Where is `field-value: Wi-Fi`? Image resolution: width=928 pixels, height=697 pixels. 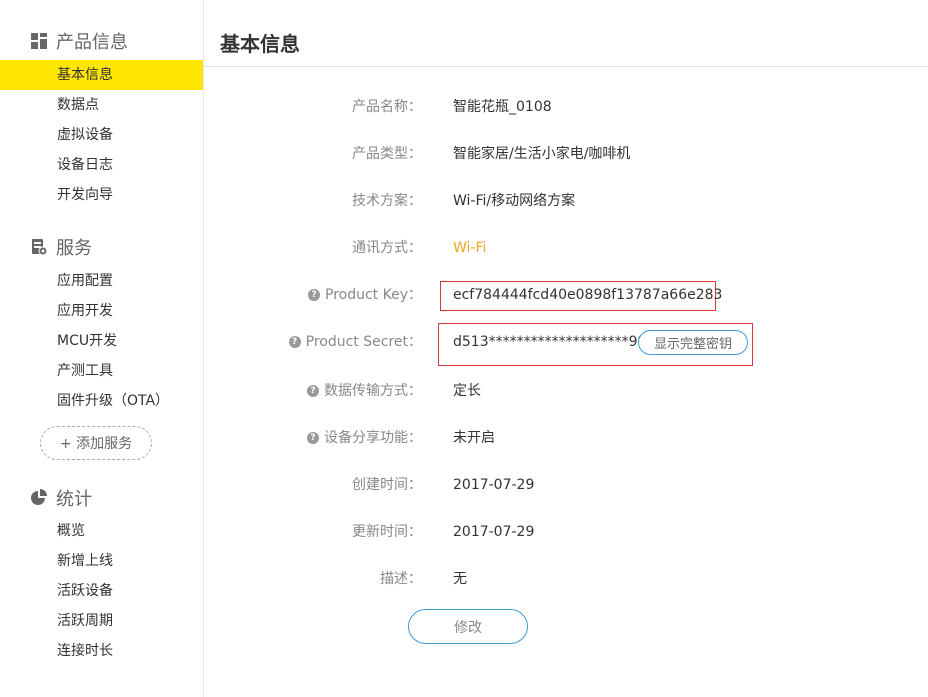 field-value: Wi-Fi is located at coordinates (470, 248).